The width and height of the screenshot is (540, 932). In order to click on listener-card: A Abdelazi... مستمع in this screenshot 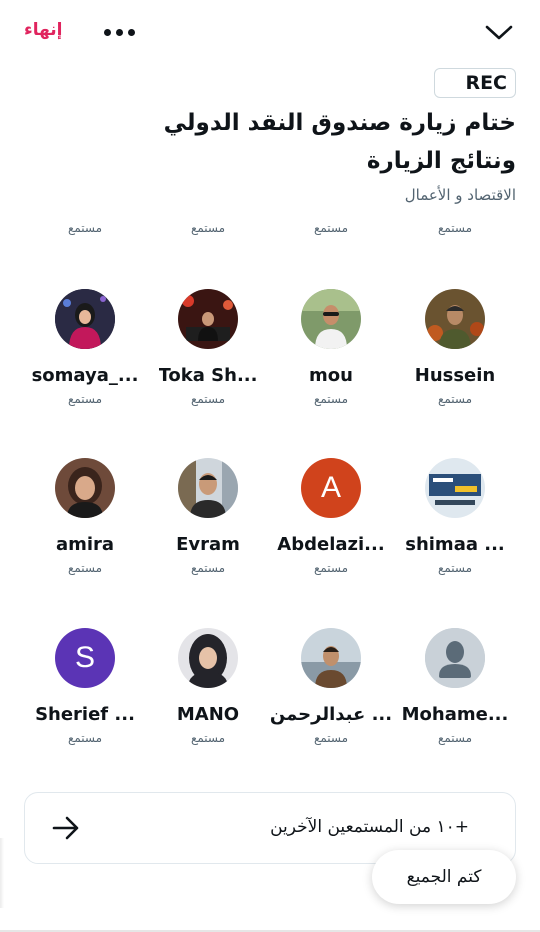, I will do `click(331, 516)`.